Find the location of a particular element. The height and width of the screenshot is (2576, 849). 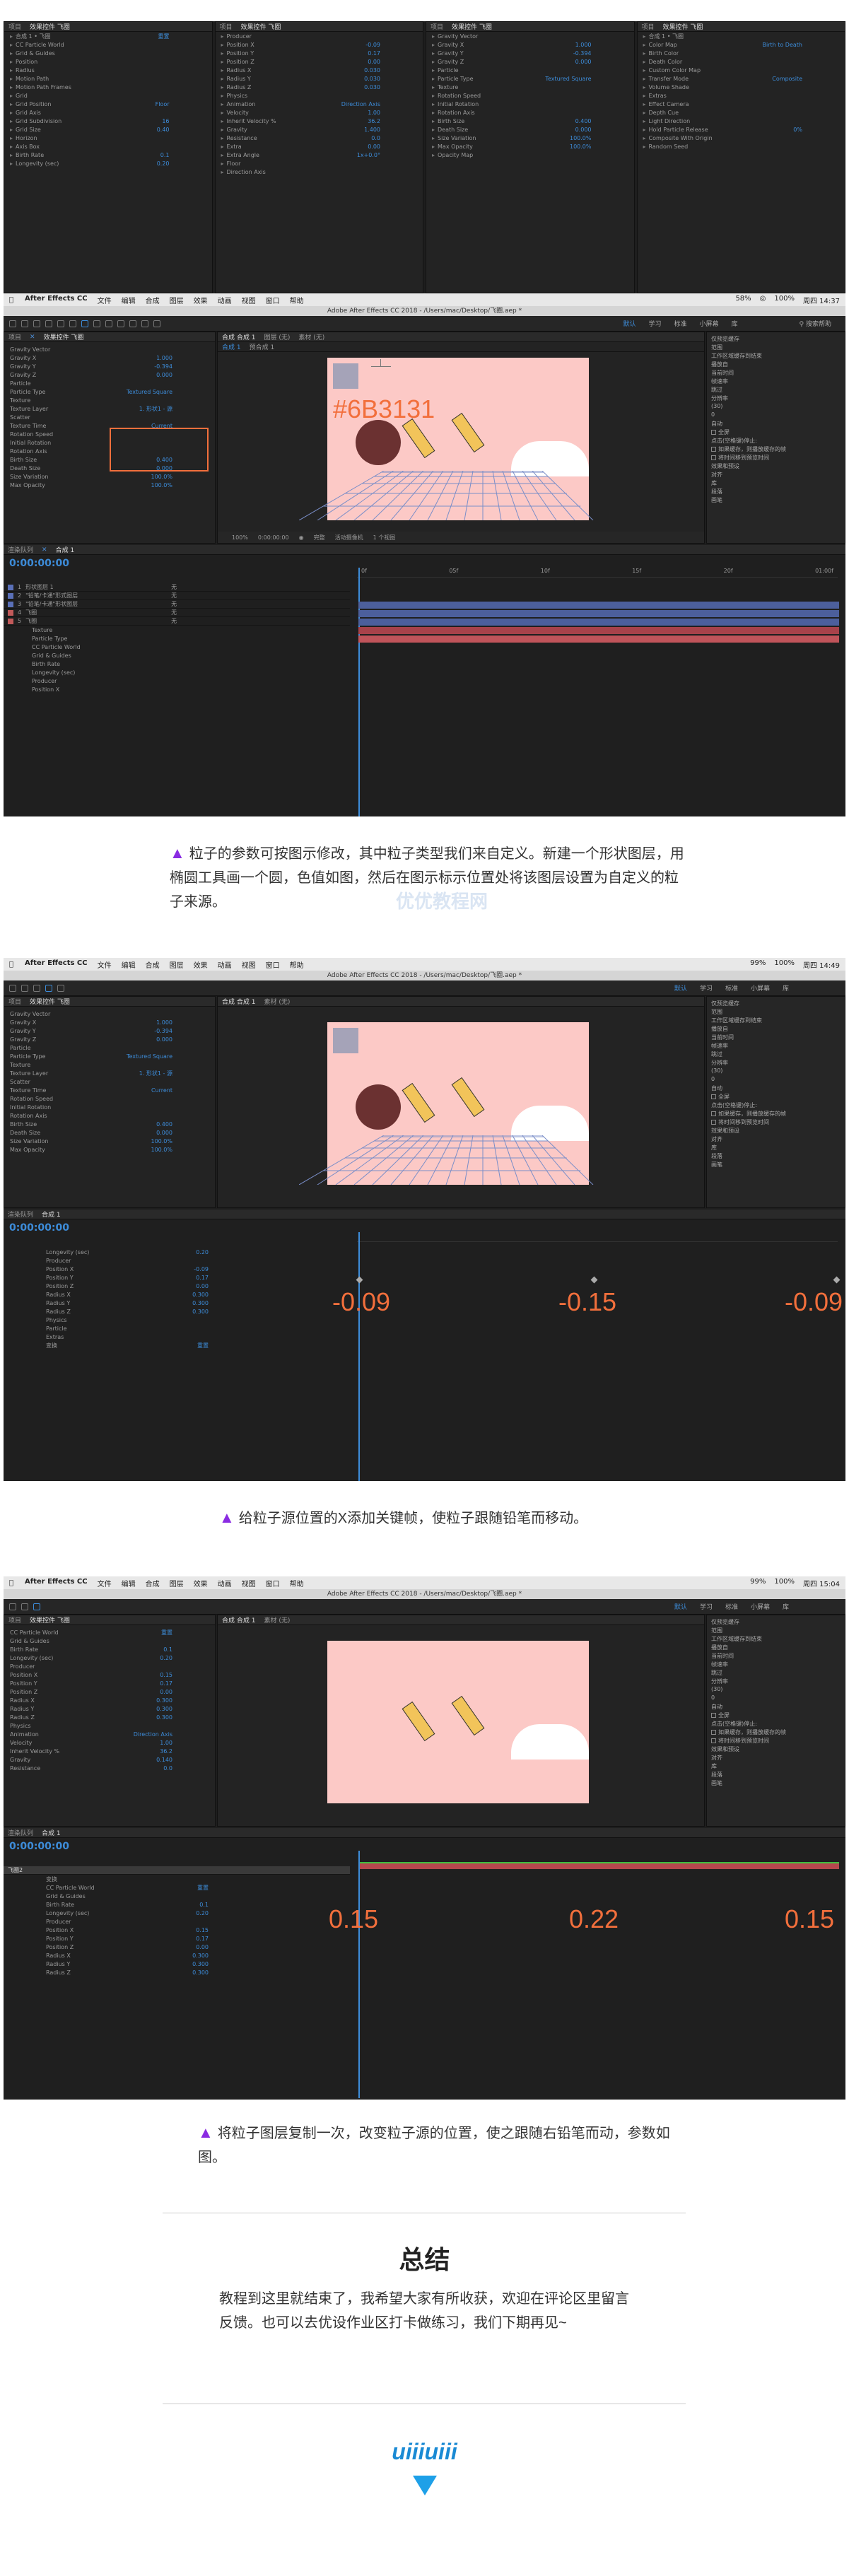

preview-option: 工作区域缓存到结束 is located at coordinates (776, 1021).